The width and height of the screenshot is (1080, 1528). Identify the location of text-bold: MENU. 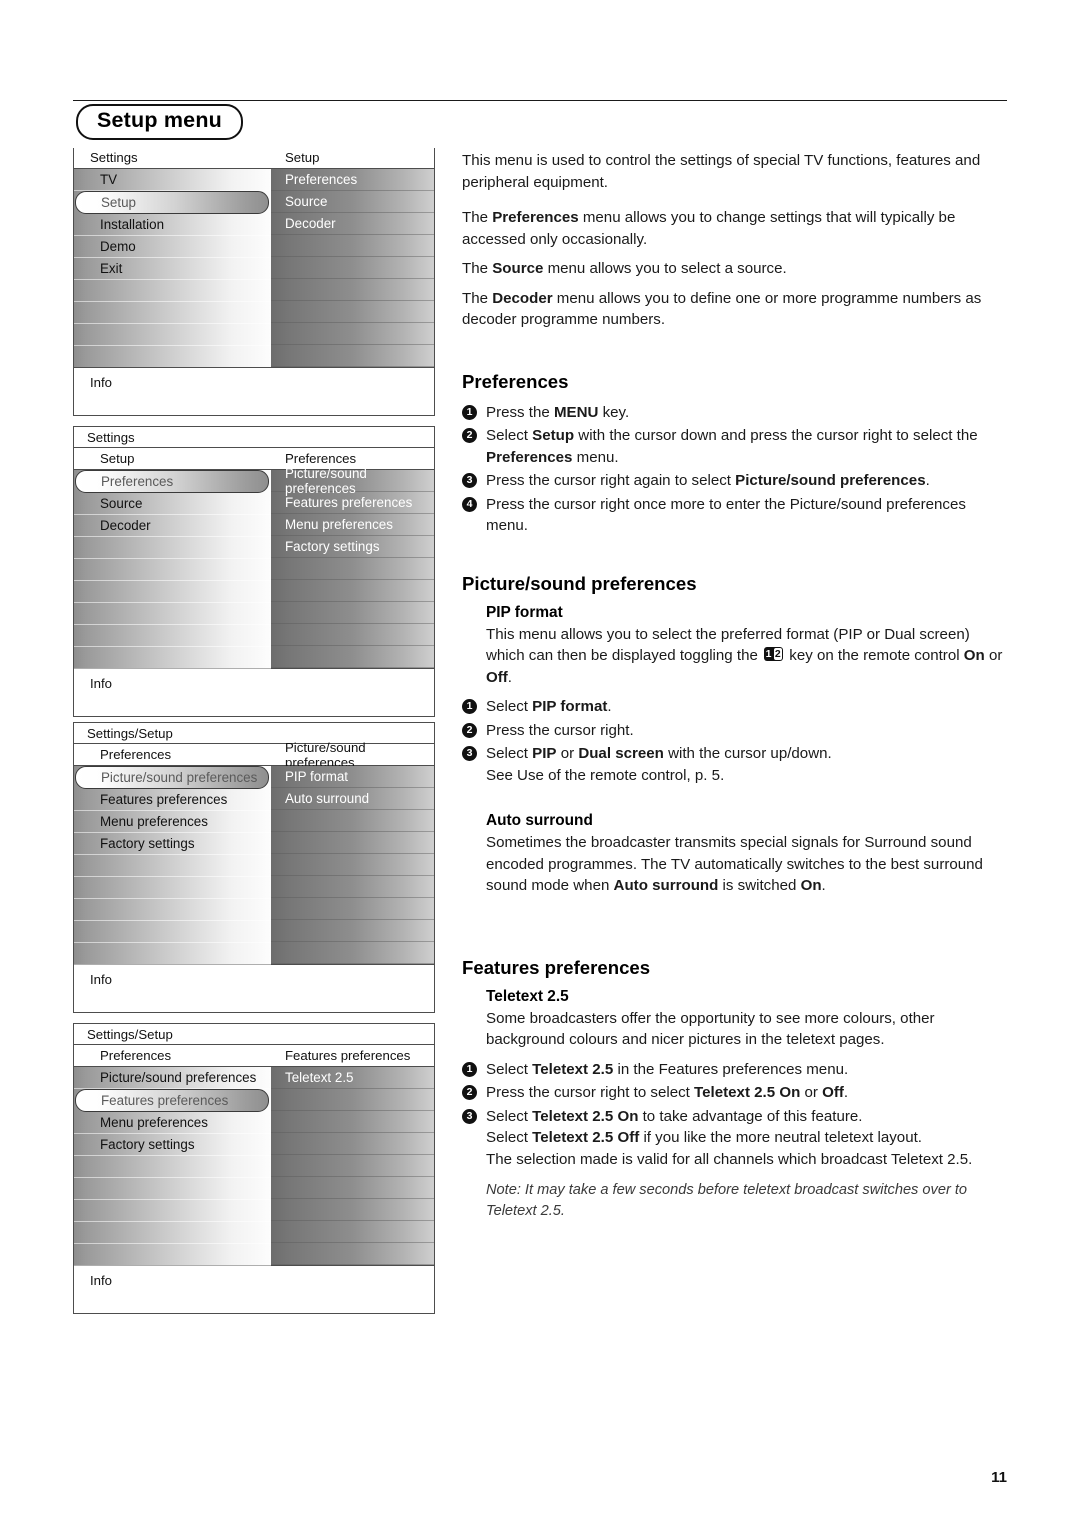
(576, 412).